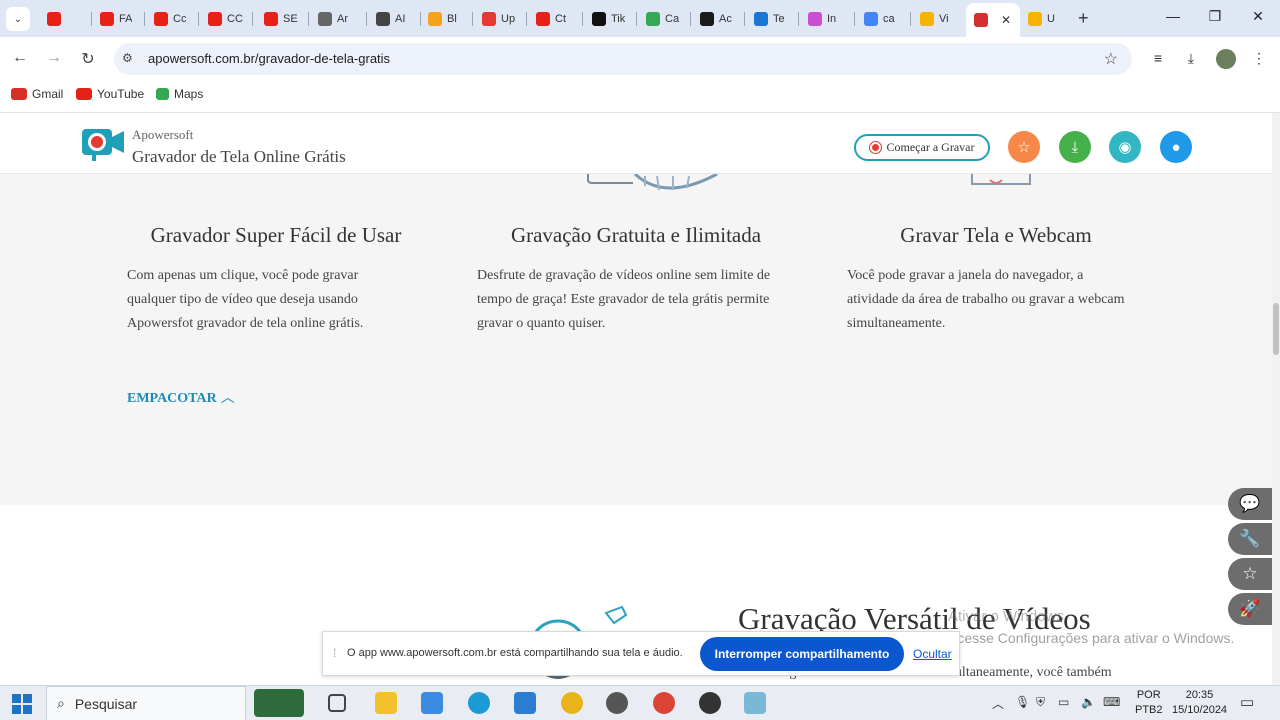 The image size is (1280, 720). I want to click on keyboard-icon: ⌨, so click(1111, 702).